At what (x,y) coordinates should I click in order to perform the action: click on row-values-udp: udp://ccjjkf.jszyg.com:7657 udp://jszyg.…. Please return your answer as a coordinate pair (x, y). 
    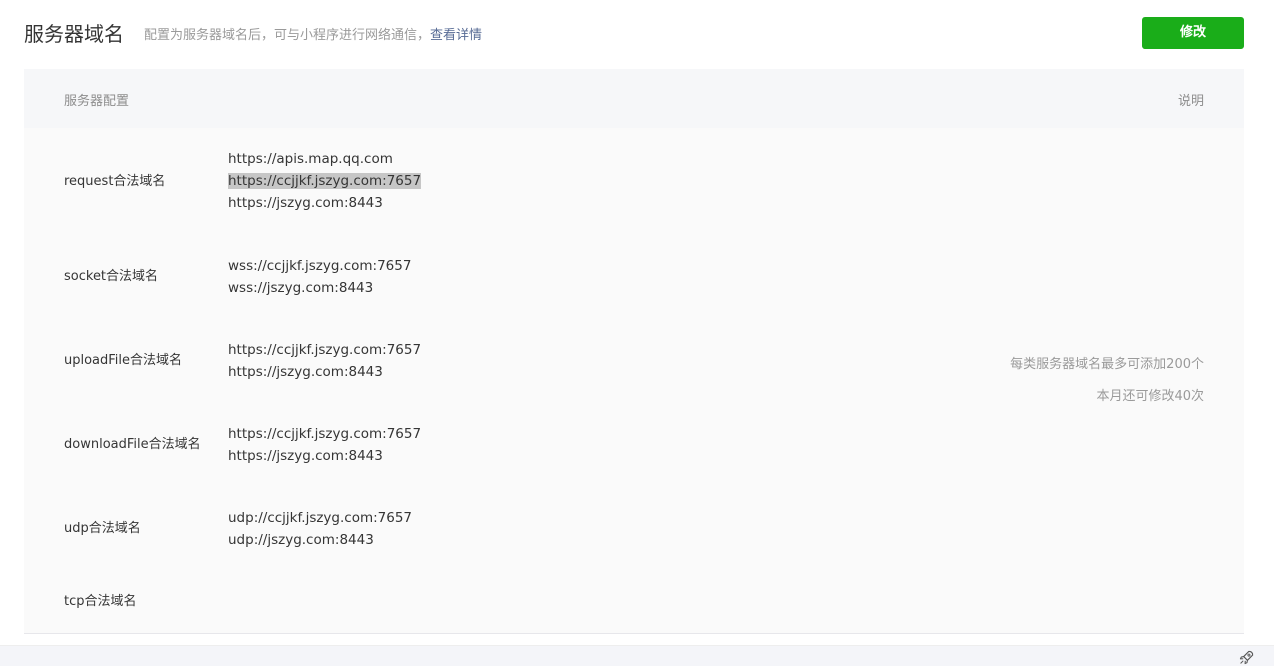
    Looking at the image, I should click on (320, 529).